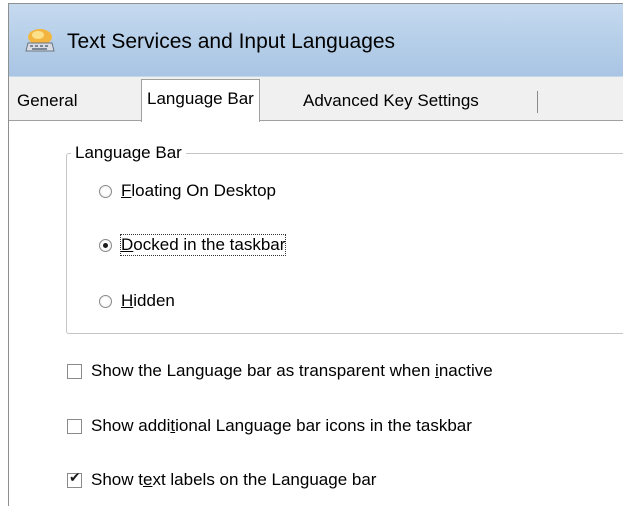 This screenshot has width=623, height=506. What do you see at coordinates (128, 153) in the screenshot?
I see `groupbox-legend: Language Bar` at bounding box center [128, 153].